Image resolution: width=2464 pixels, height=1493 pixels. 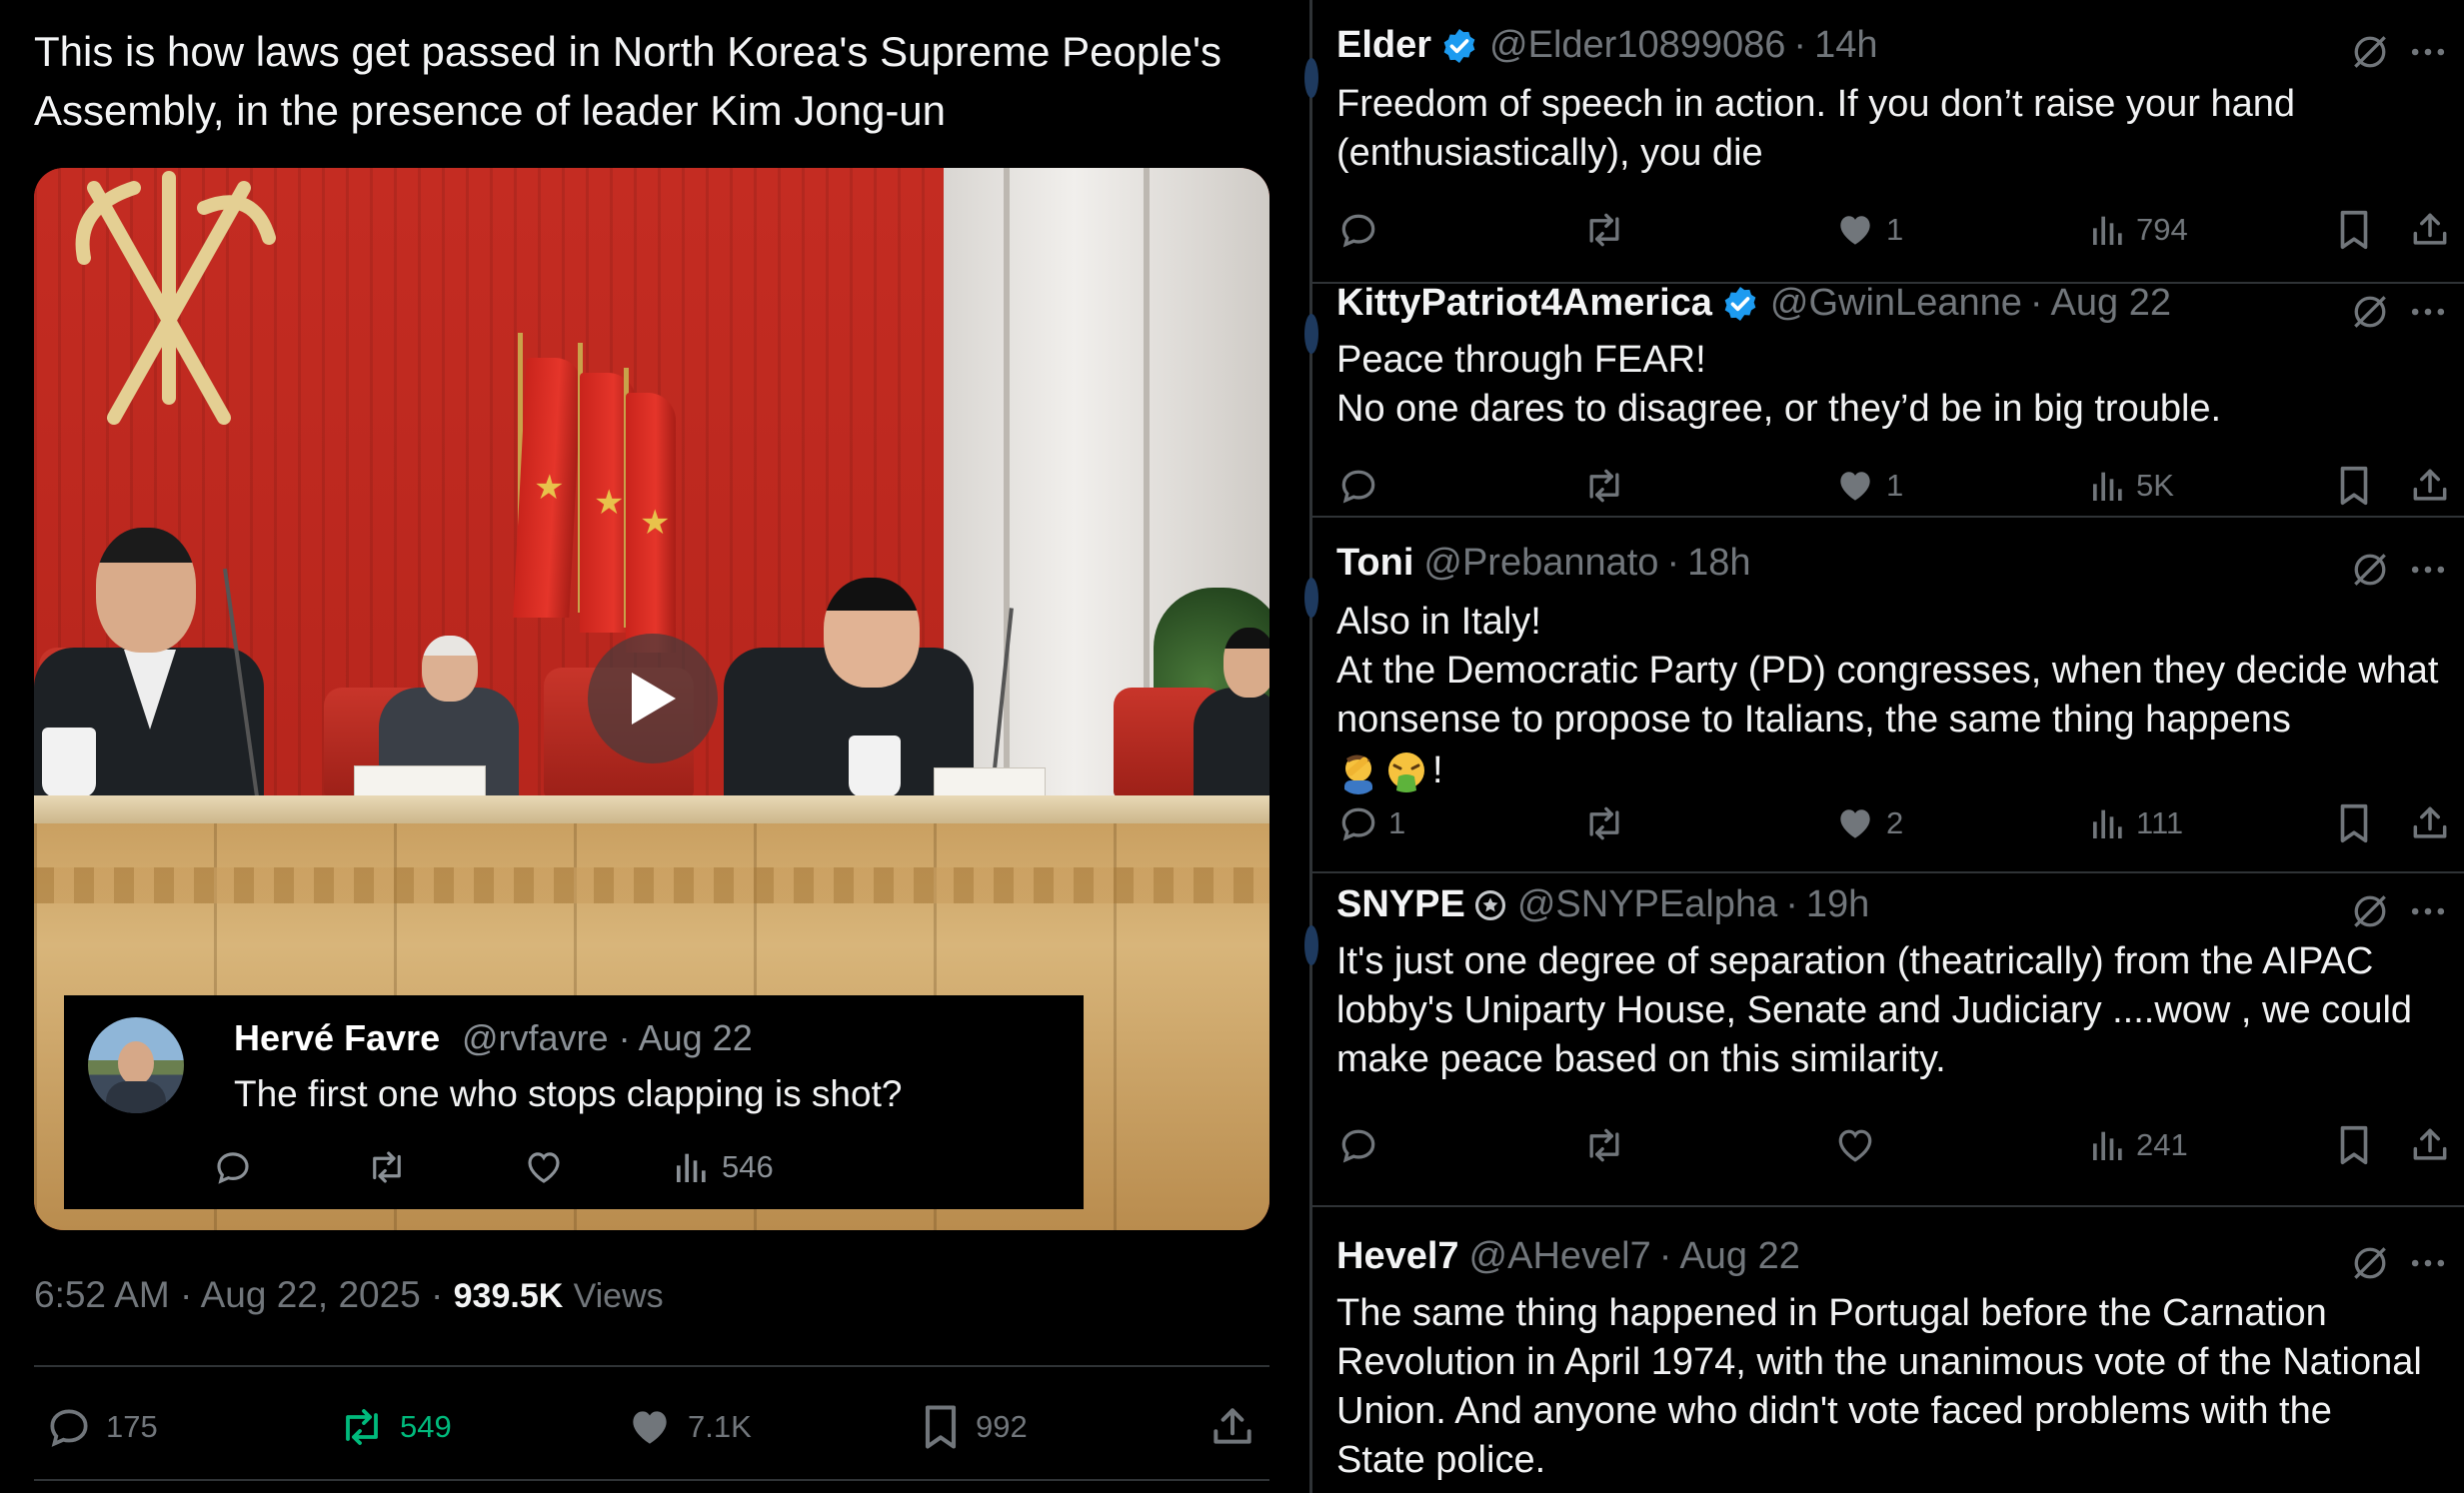 I want to click on author-handle: @SNYPEalpha, so click(x=1647, y=904).